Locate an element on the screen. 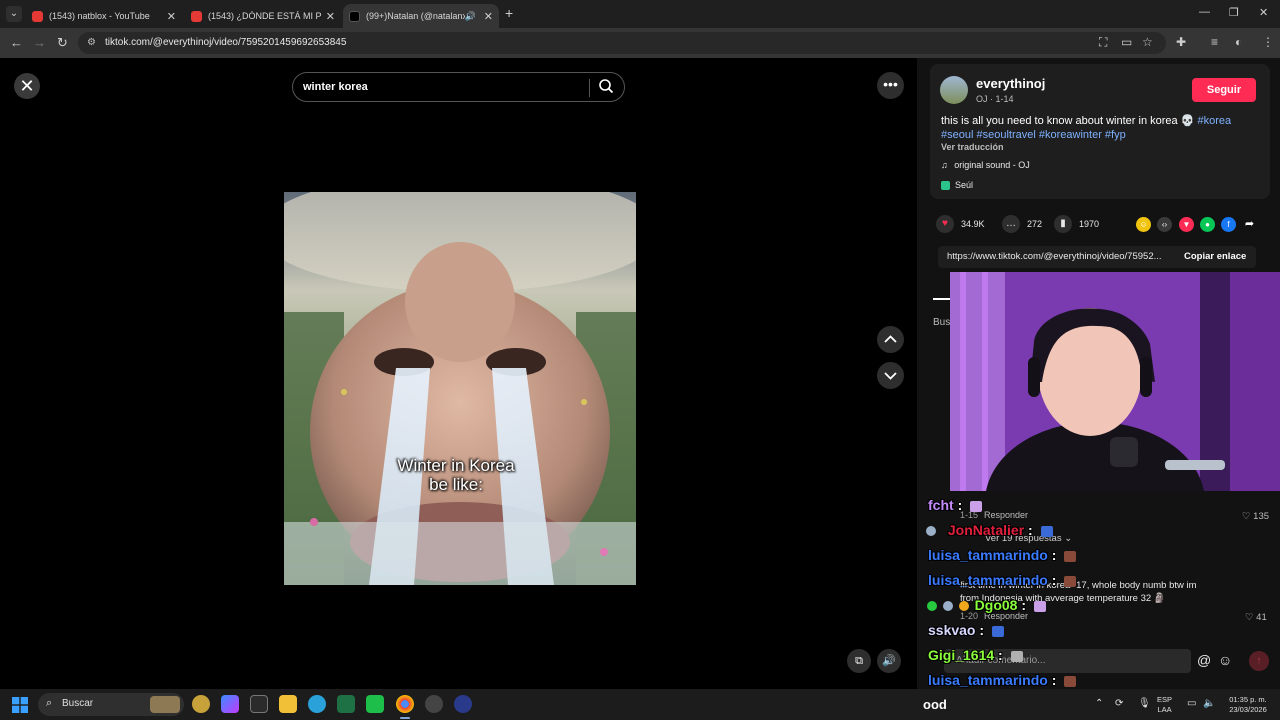 Image resolution: width=1280 pixels, height=720 pixels. copy-link-button: Copiar enlace is located at coordinates (1215, 256).